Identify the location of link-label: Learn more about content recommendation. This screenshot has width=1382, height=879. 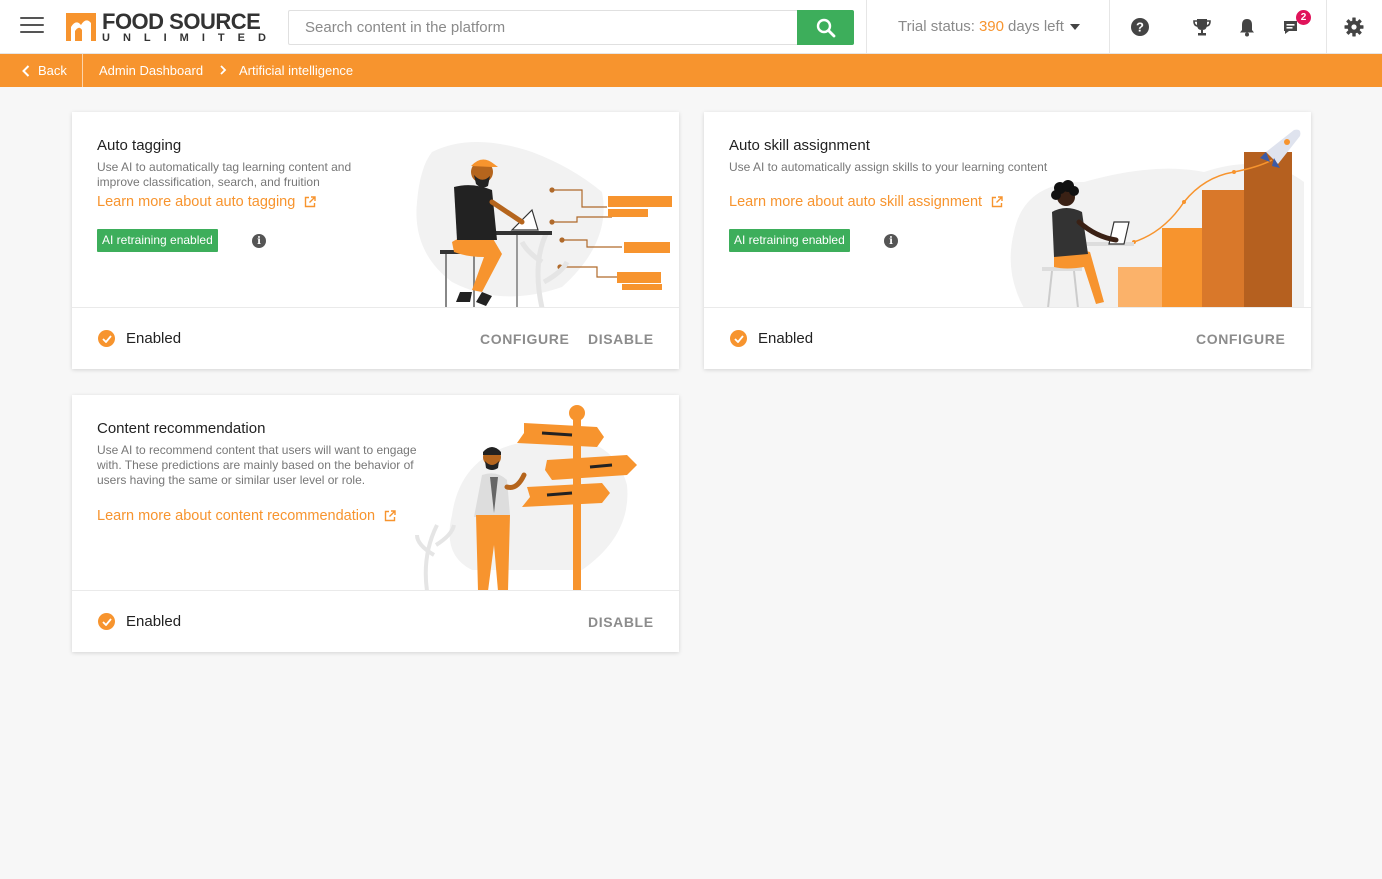
(236, 516).